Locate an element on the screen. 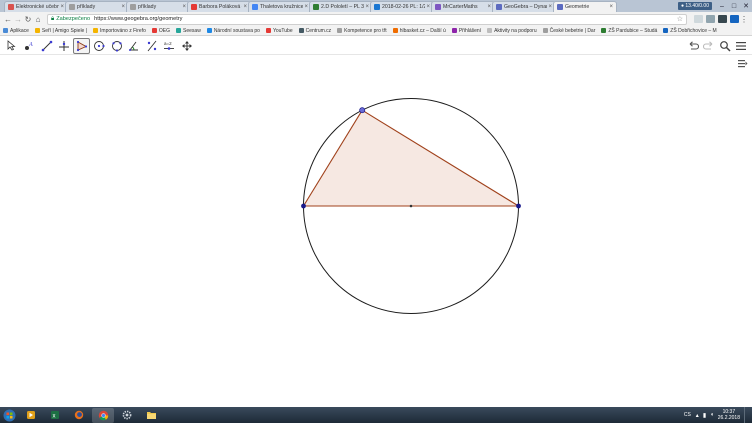 The image size is (752, 423). taskbar-chrome is located at coordinates (103, 415).